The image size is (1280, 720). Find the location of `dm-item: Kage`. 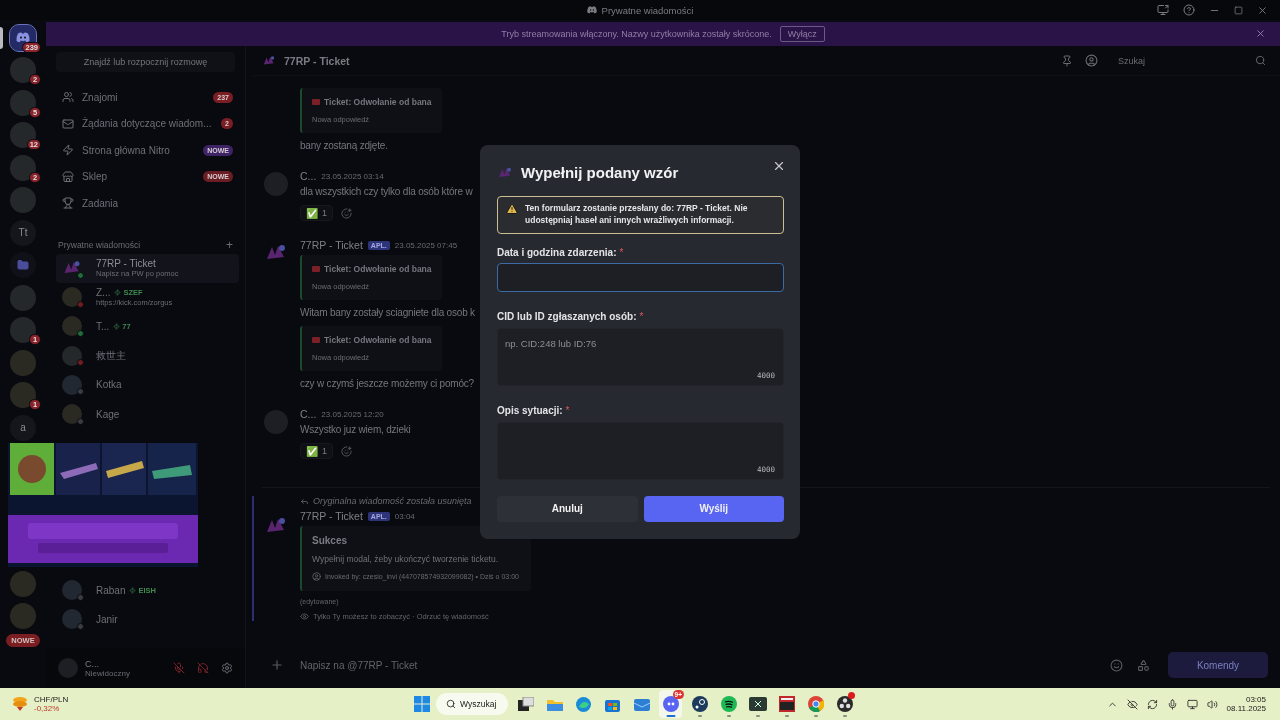

dm-item: Kage is located at coordinates (147, 414).